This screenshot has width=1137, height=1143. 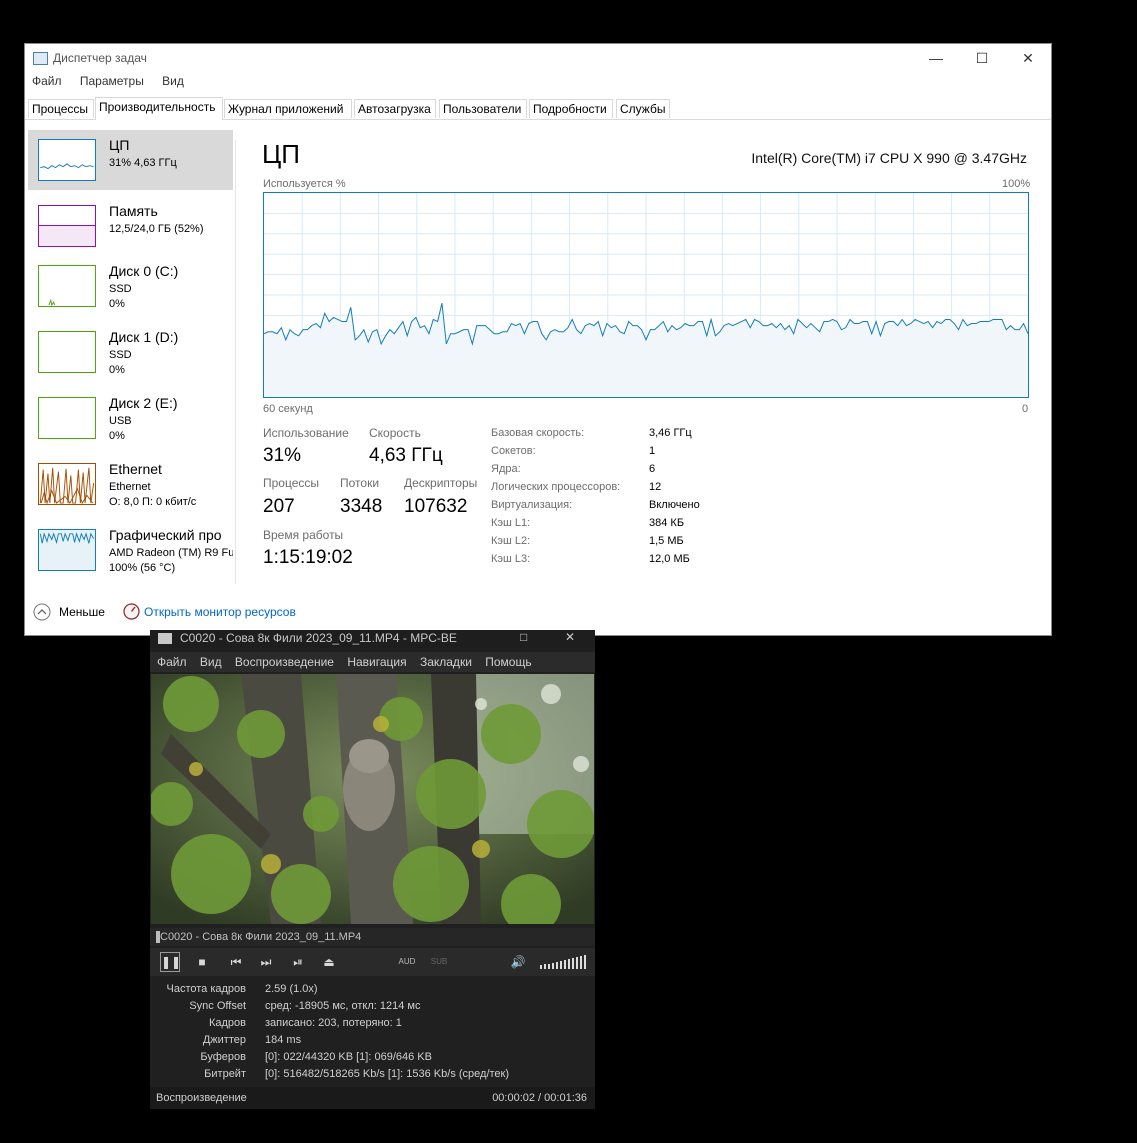 I want to click on tab-processes: Процессы, so click(x=61, y=108).